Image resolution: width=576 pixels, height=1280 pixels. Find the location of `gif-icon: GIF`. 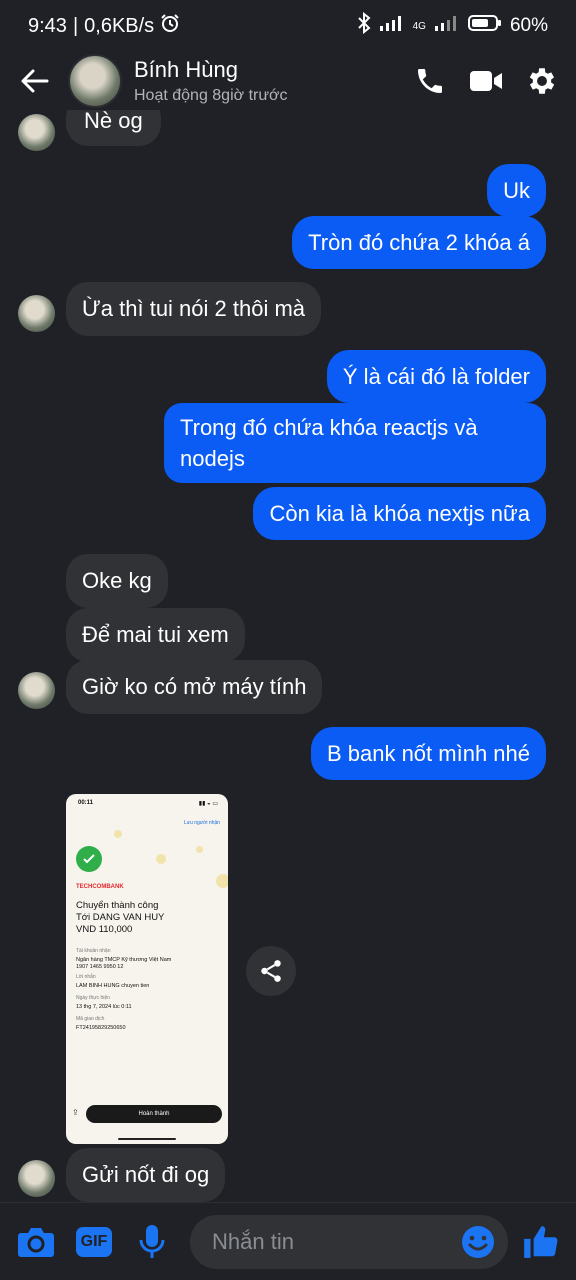

gif-icon: GIF is located at coordinates (94, 1242).